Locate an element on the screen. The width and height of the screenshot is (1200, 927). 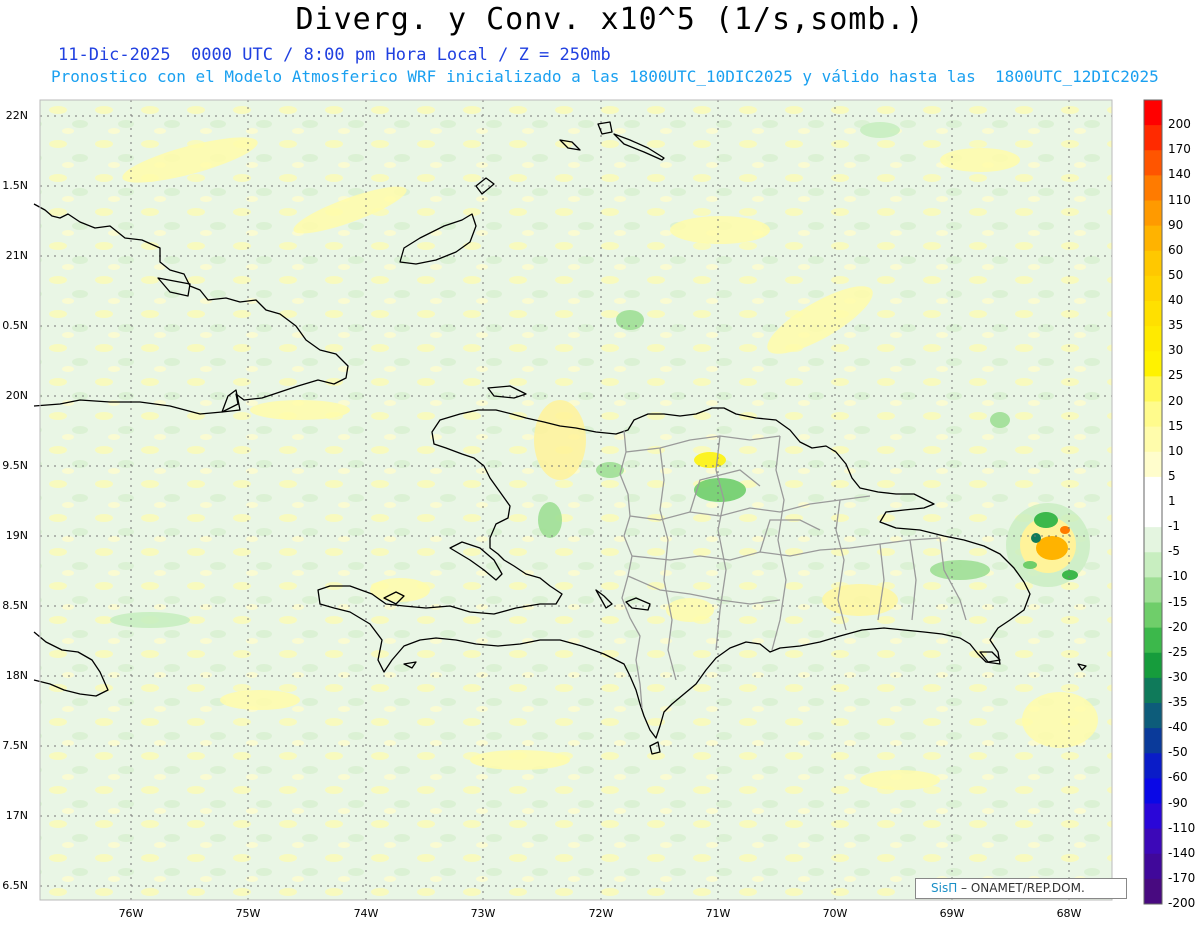
colorbar-tick-label: 15 is located at coordinates (1176, 425).